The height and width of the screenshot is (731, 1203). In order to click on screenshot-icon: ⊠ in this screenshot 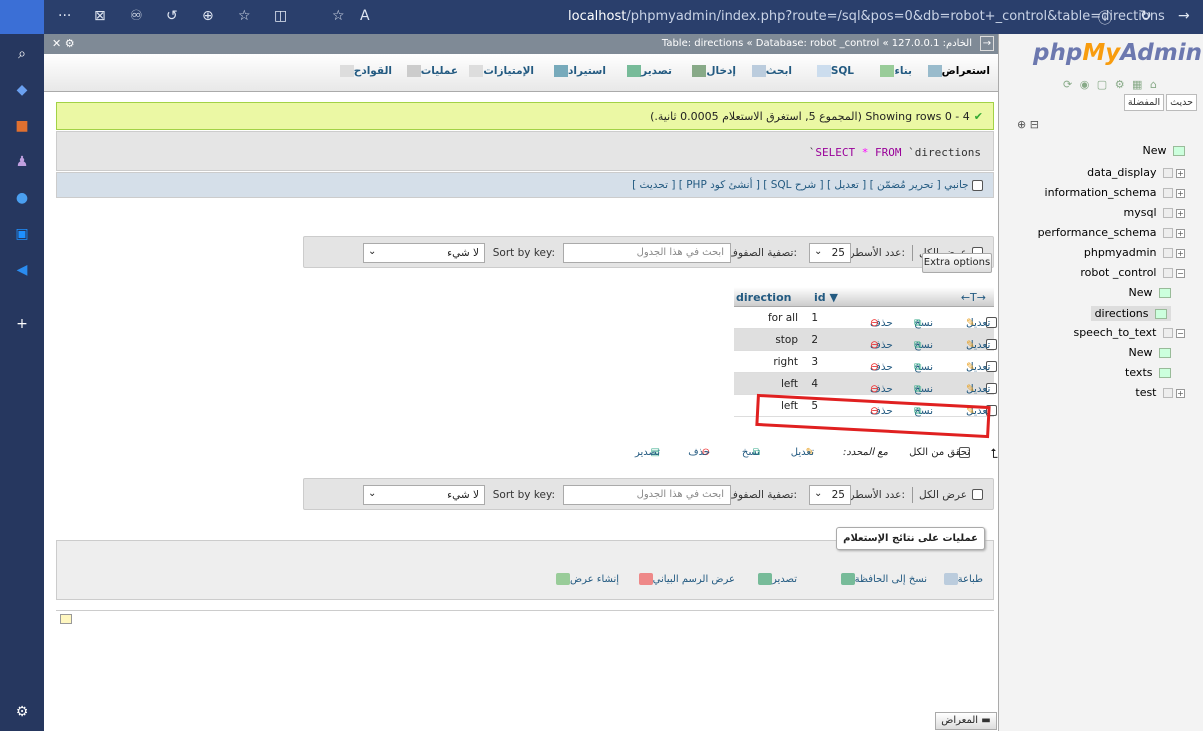, I will do `click(100, 16)`.